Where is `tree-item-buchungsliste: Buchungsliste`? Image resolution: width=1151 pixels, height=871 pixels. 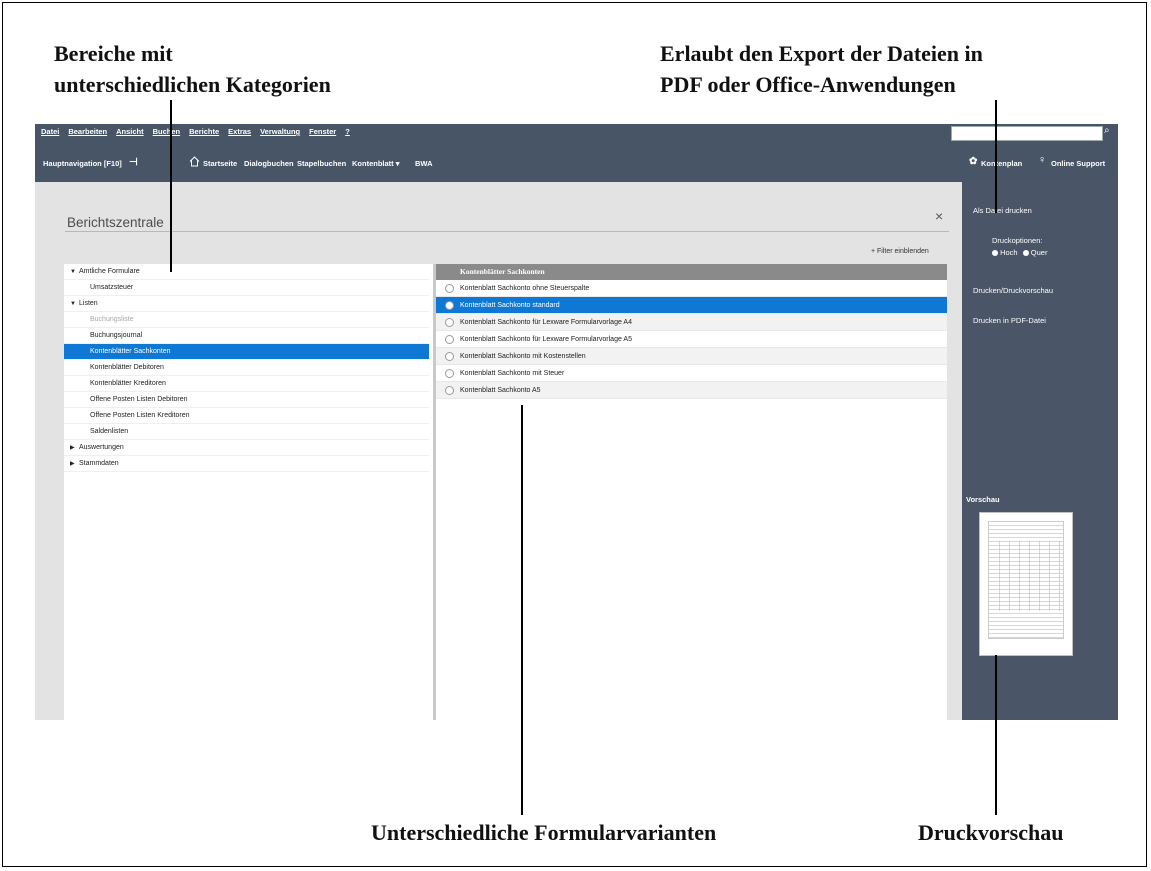
tree-item-buchungsliste: Buchungsliste is located at coordinates (246, 320).